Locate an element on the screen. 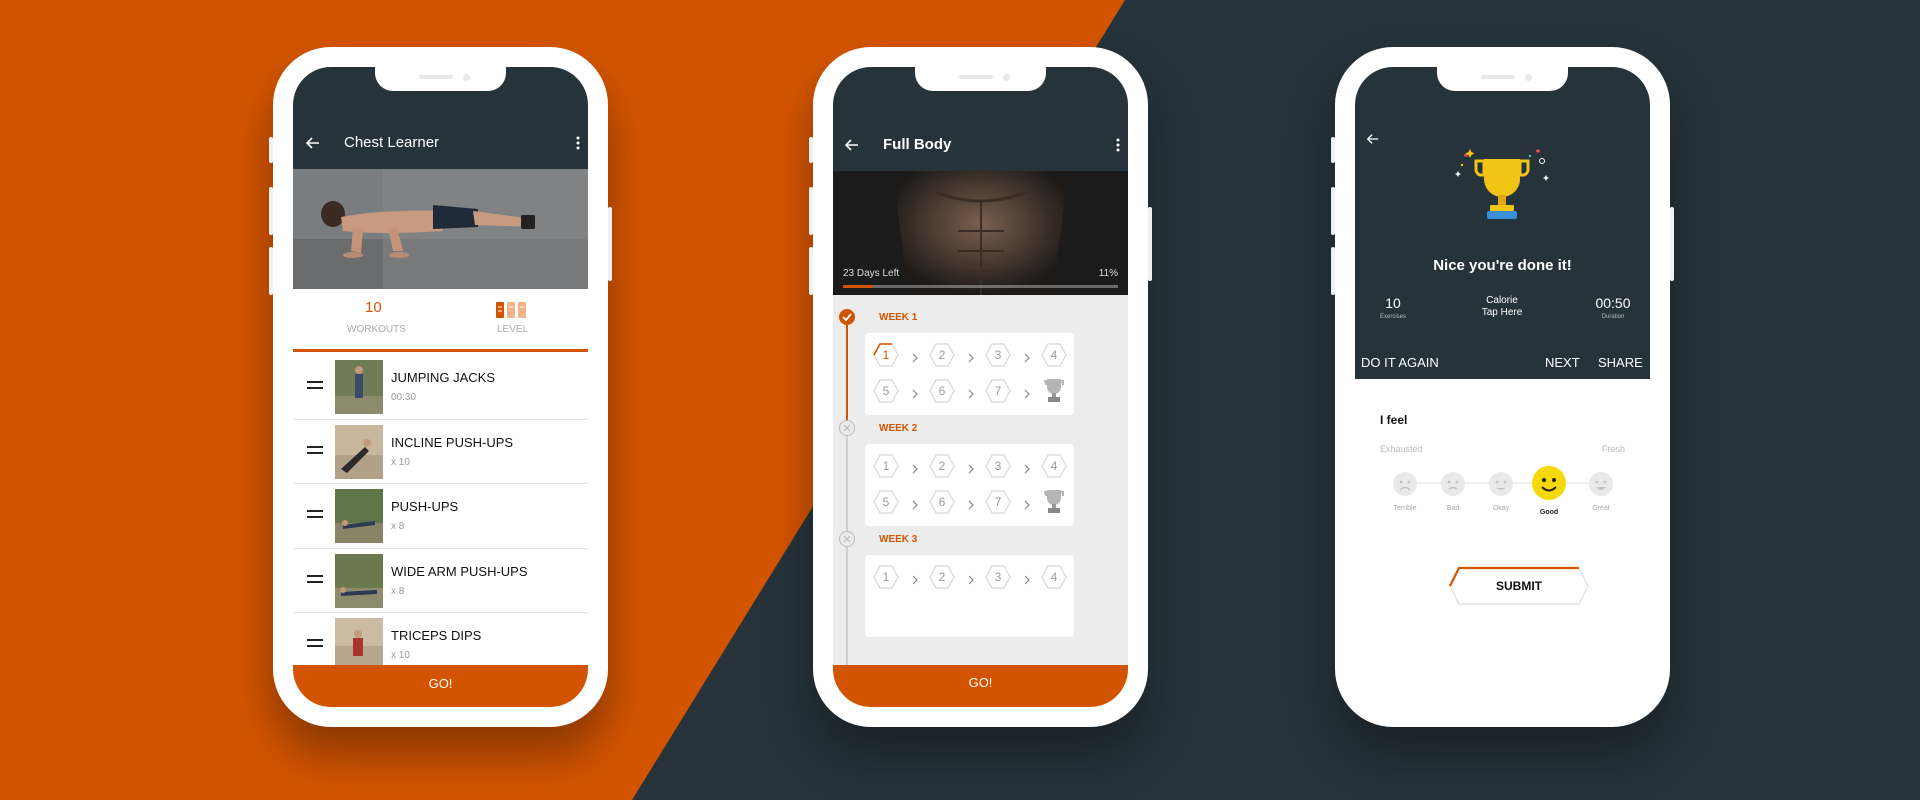  exercise-row: PUSH-UPS x 8 is located at coordinates (440, 516).